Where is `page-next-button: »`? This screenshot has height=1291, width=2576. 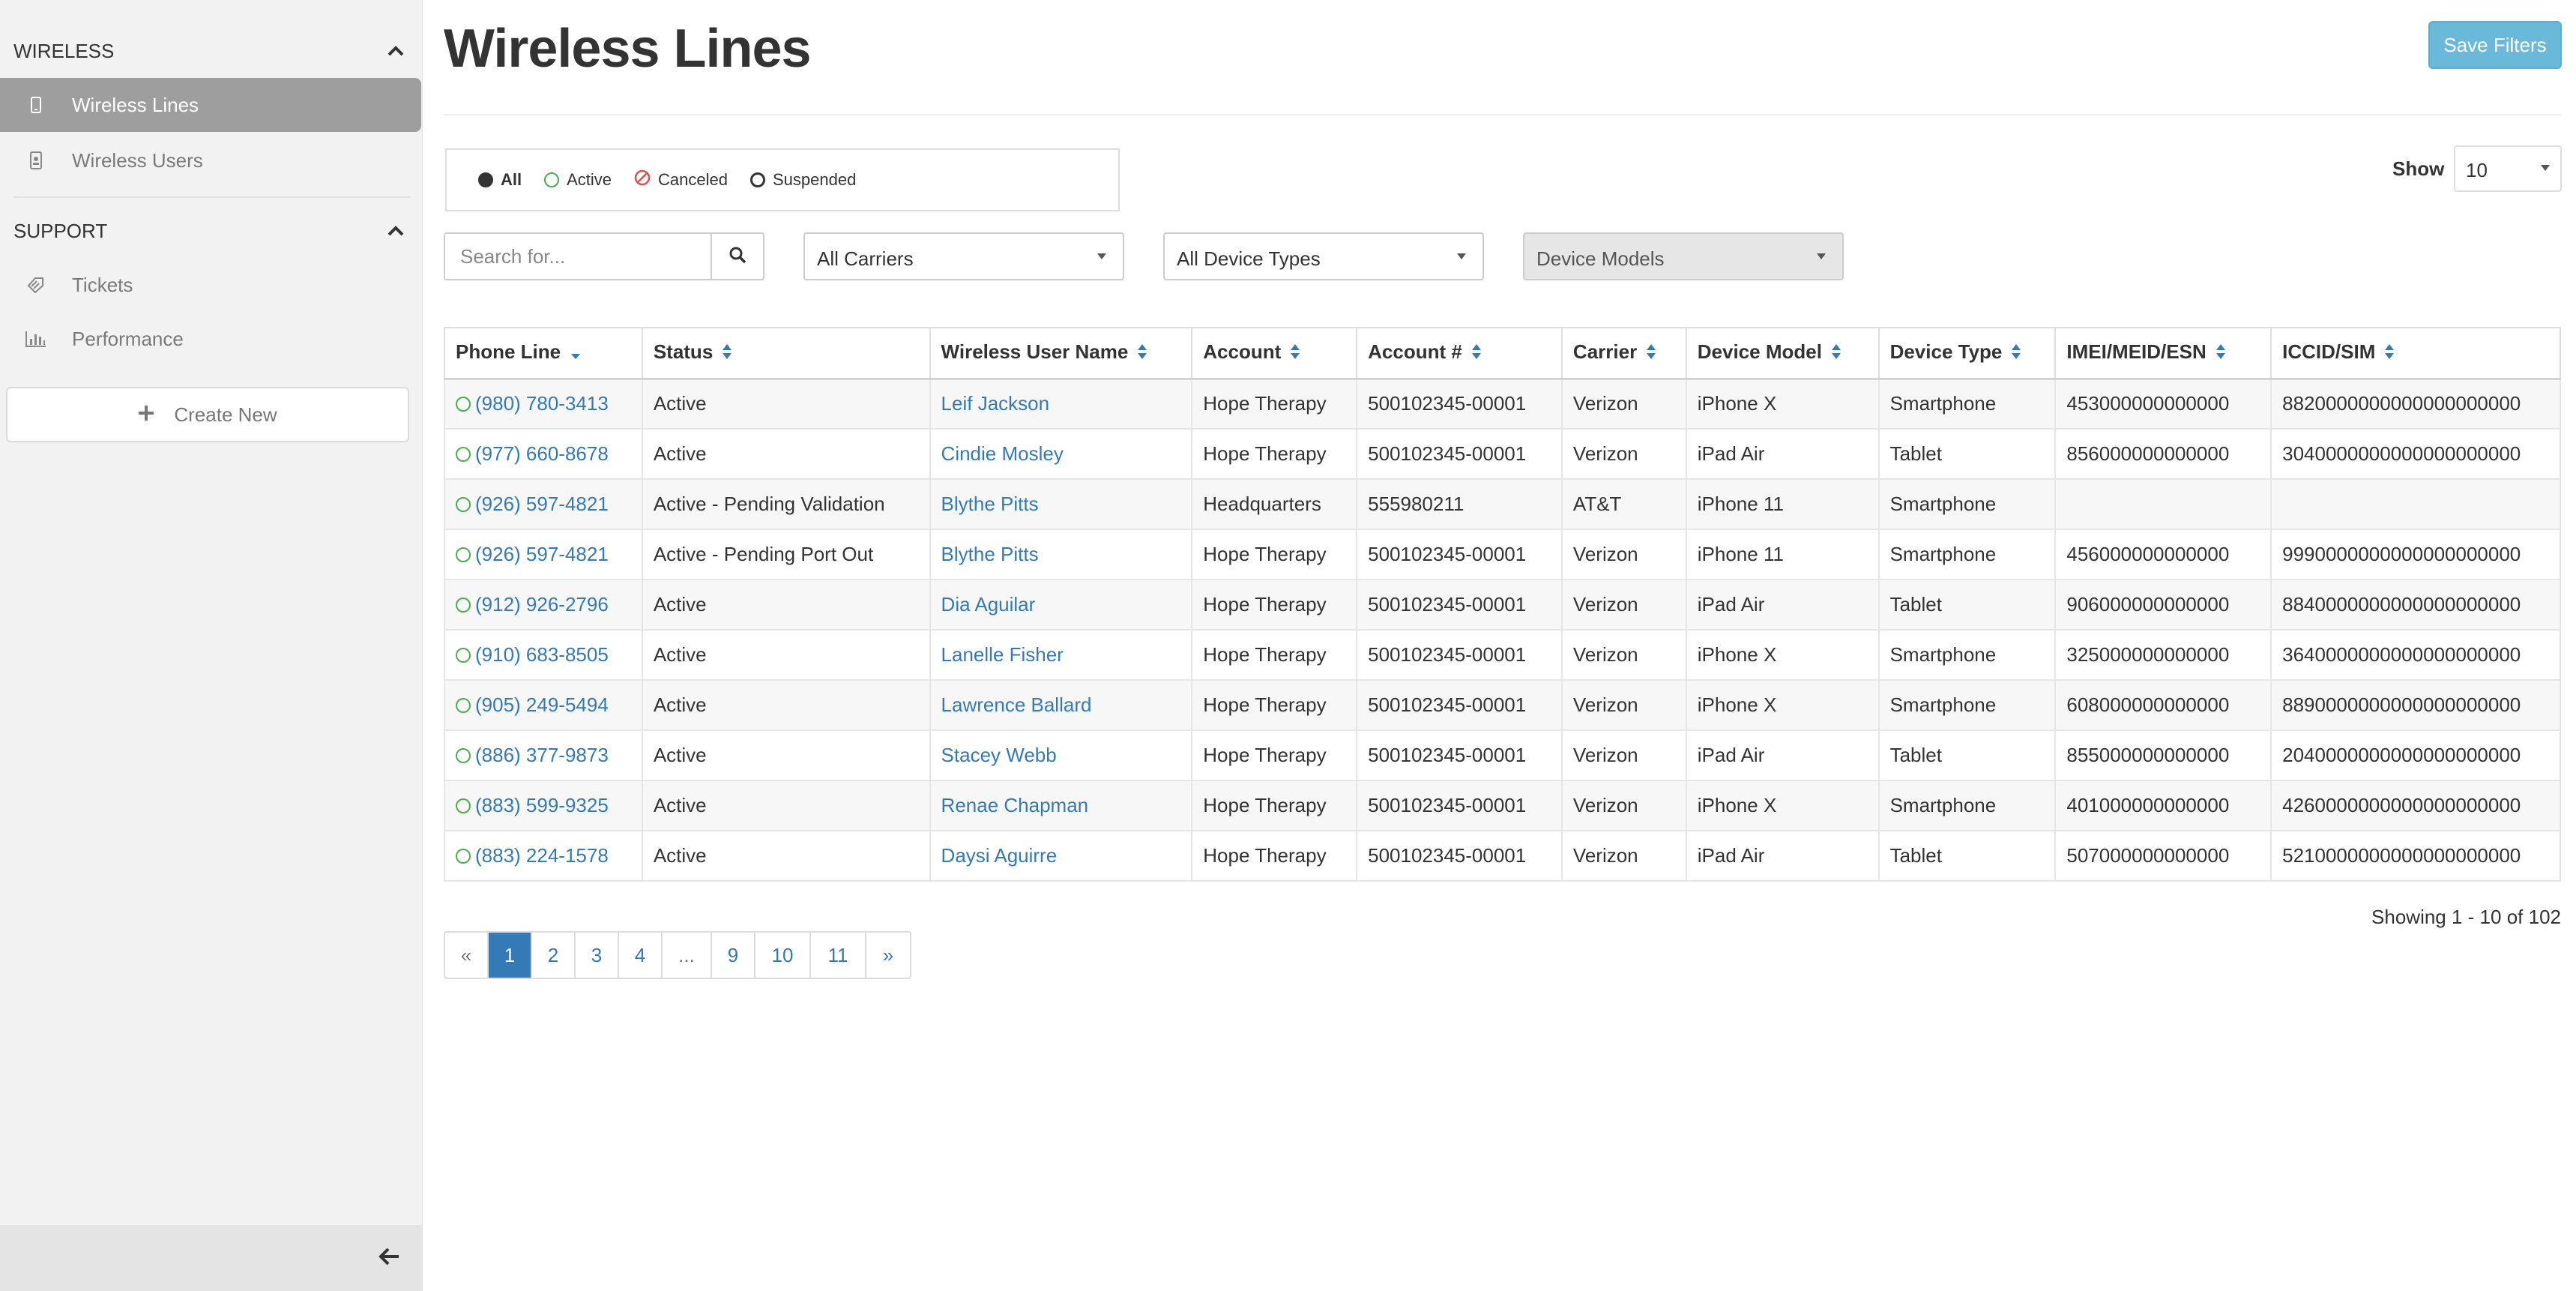
page-next-button: » is located at coordinates (888, 955).